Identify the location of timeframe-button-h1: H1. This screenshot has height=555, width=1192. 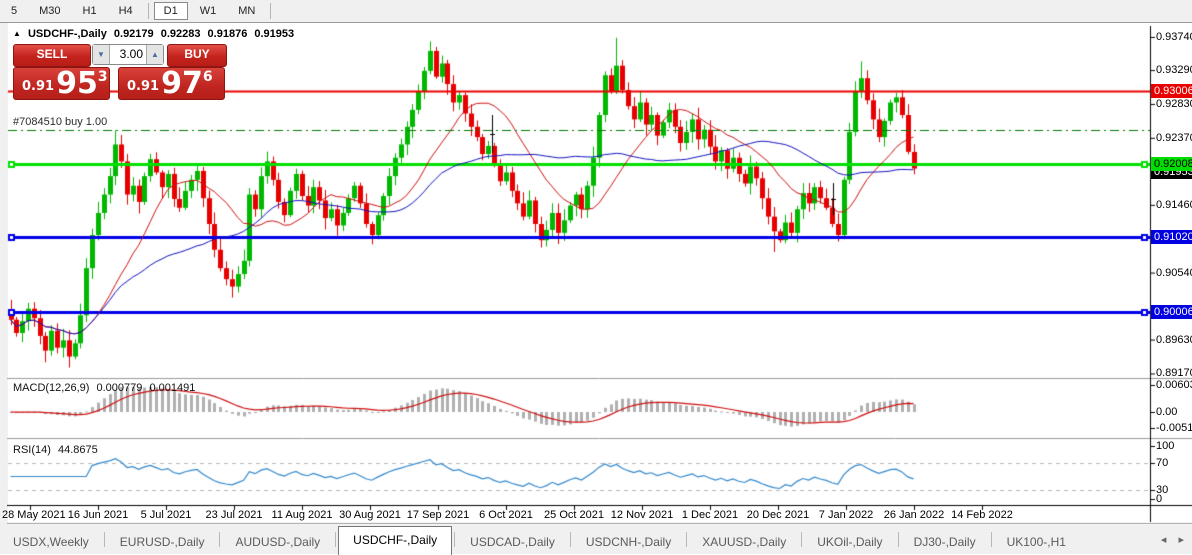
(90, 11).